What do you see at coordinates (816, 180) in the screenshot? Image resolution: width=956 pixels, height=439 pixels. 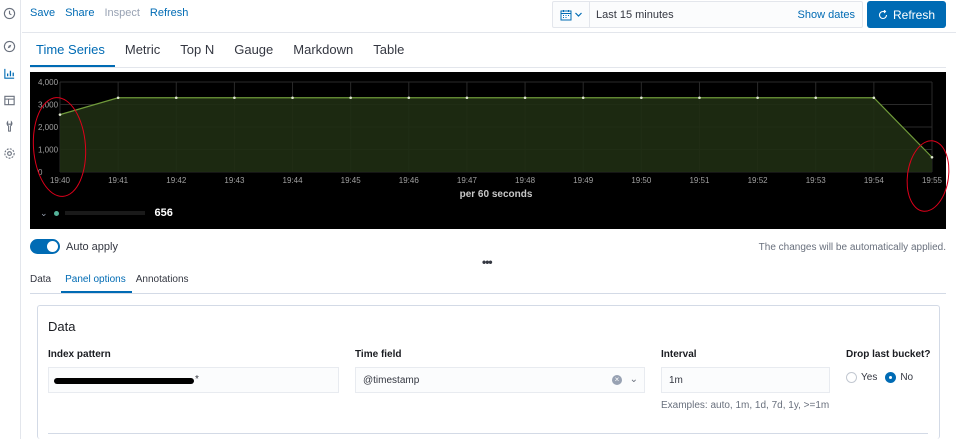 I see `x-tick-label: 19:53` at bounding box center [816, 180].